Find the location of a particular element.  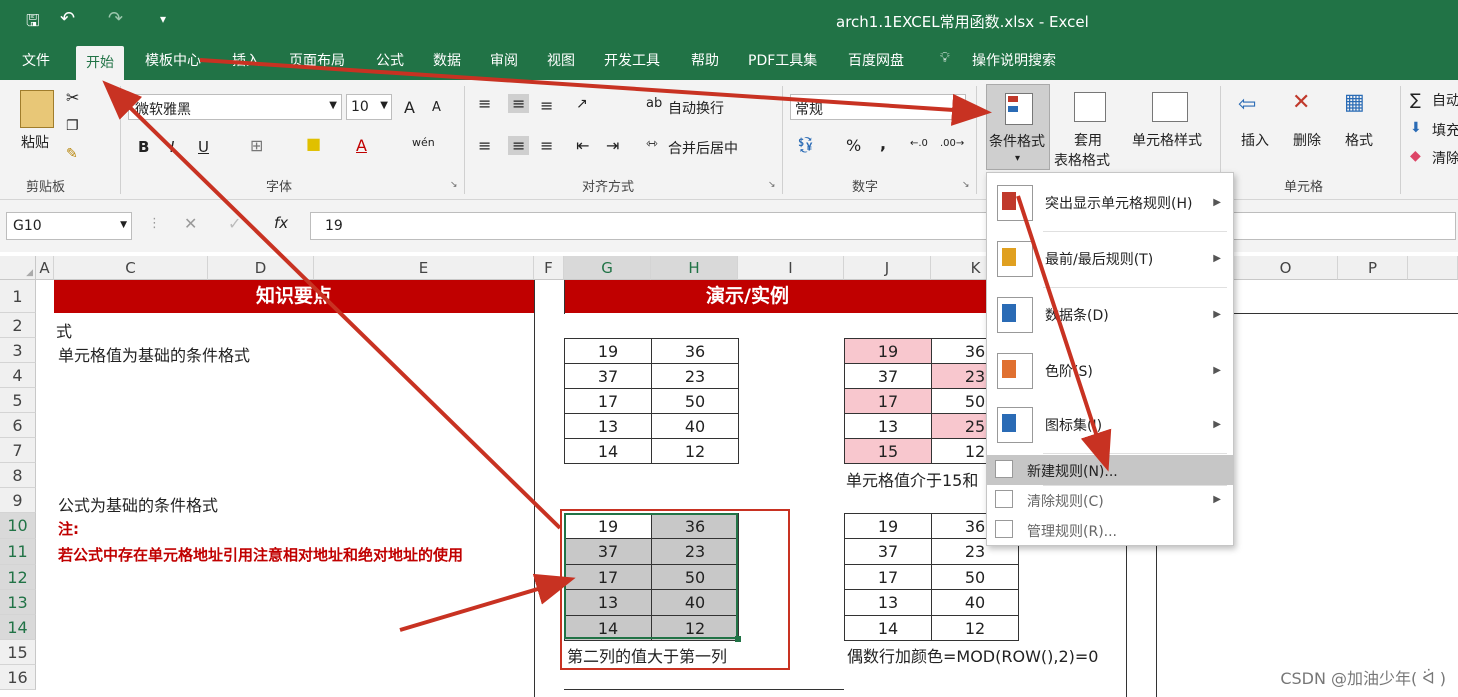

arrow-to-new-rule is located at coordinates (1064, 333).